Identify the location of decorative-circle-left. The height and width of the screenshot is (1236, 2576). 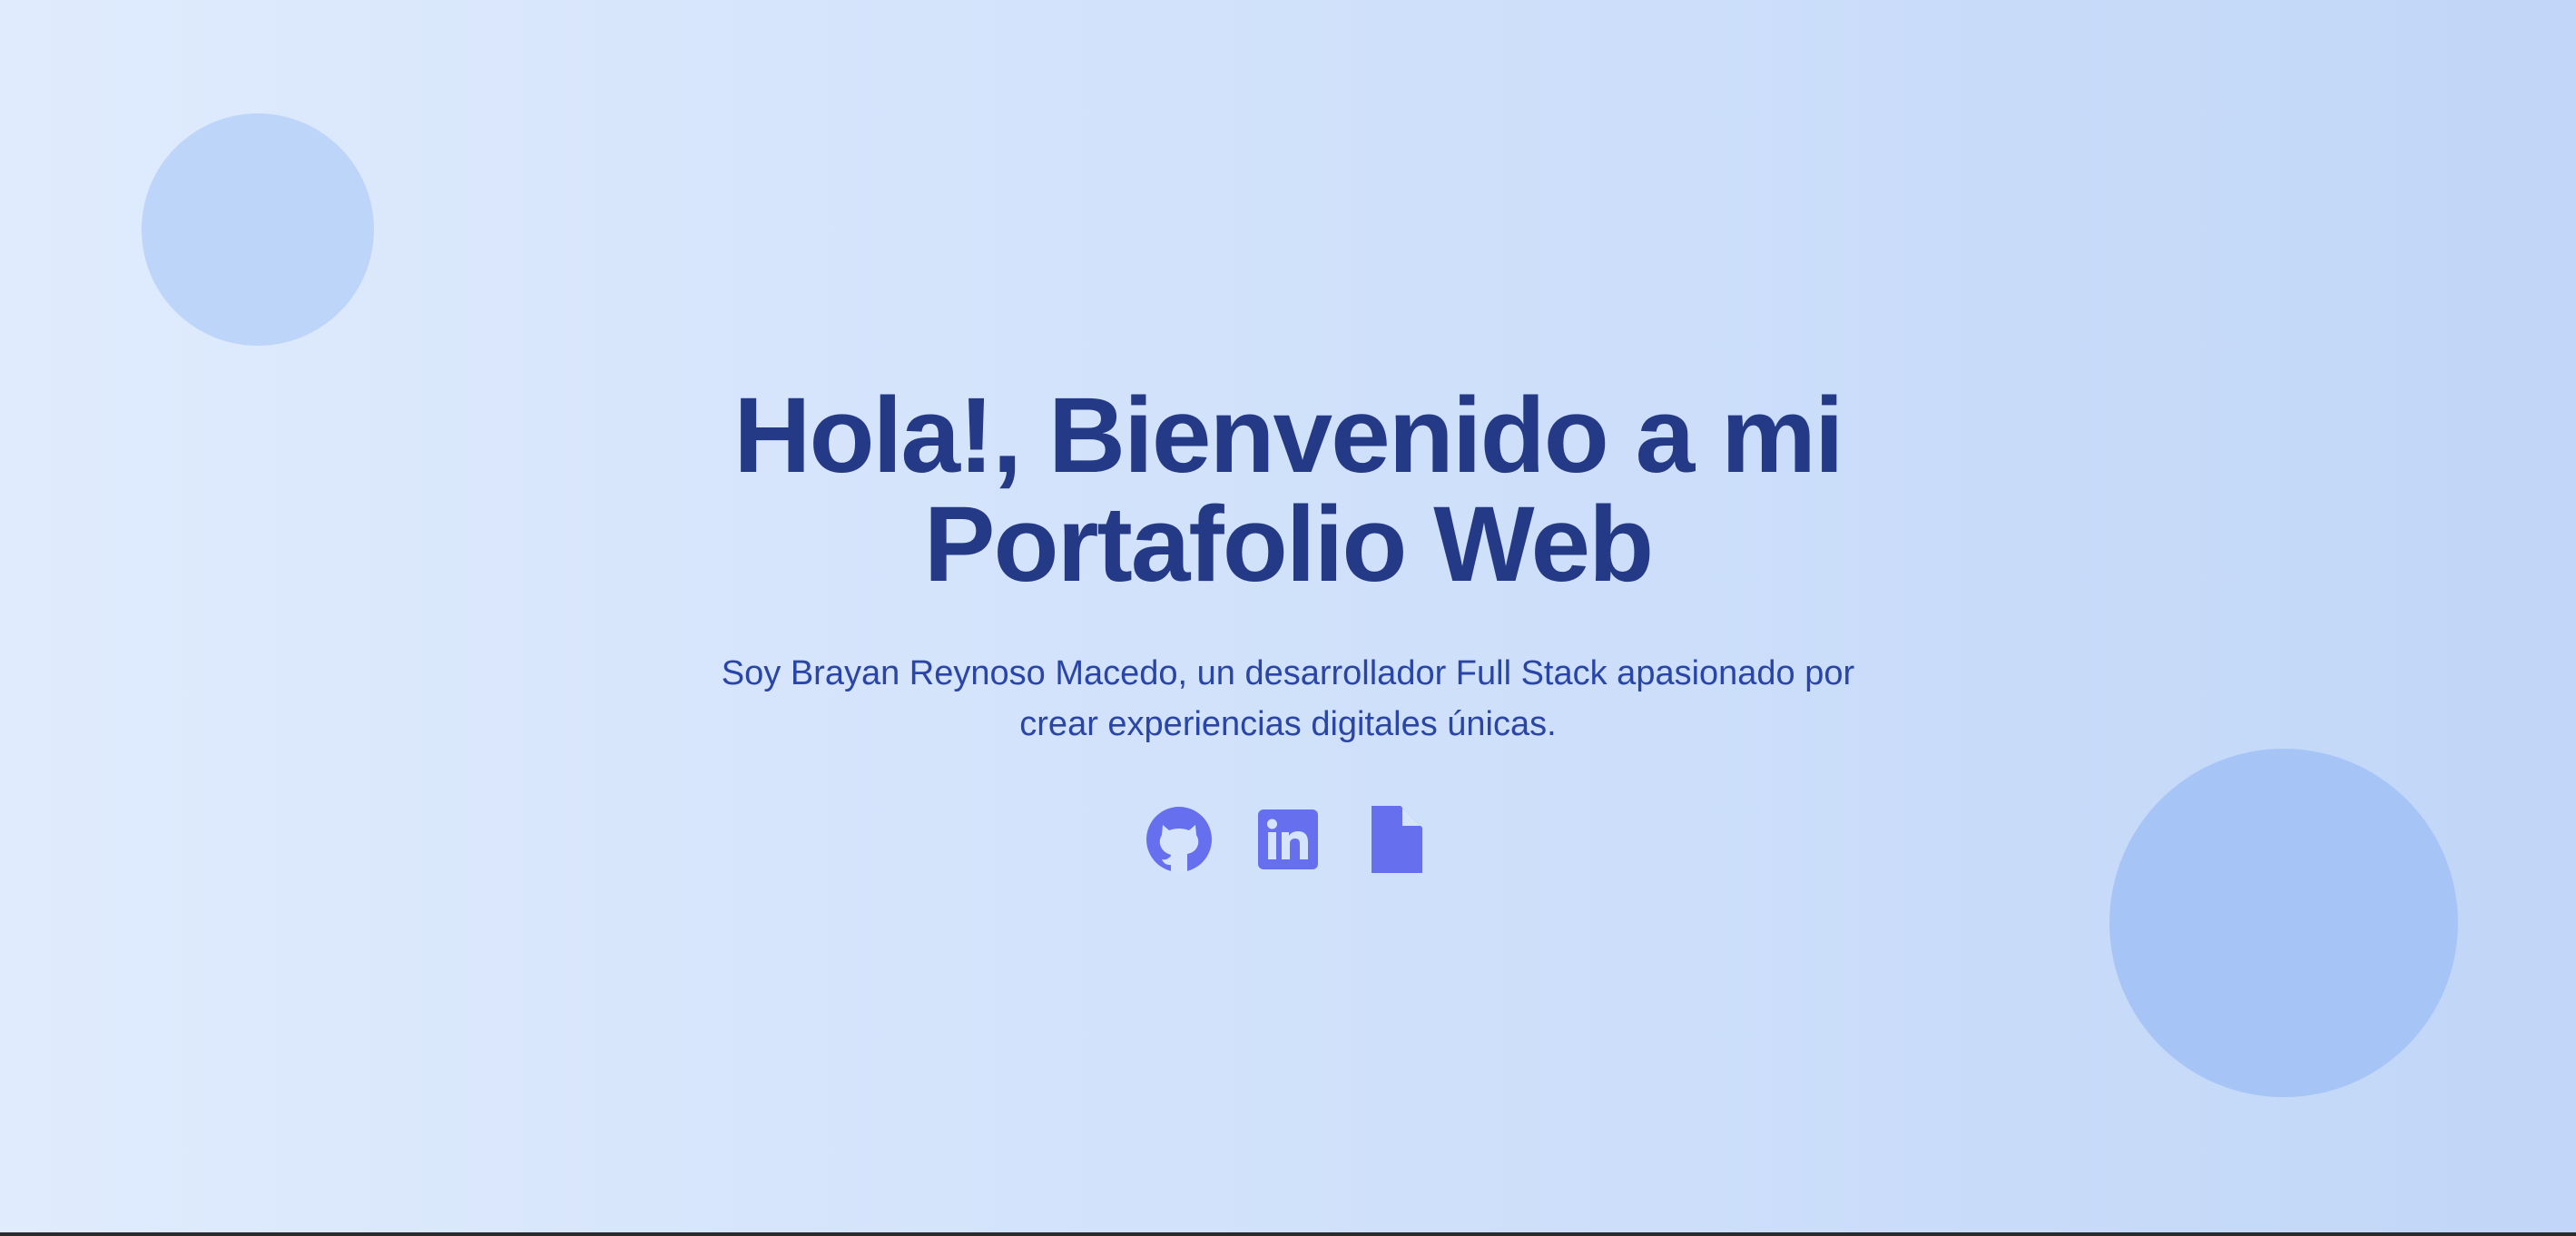
(258, 229).